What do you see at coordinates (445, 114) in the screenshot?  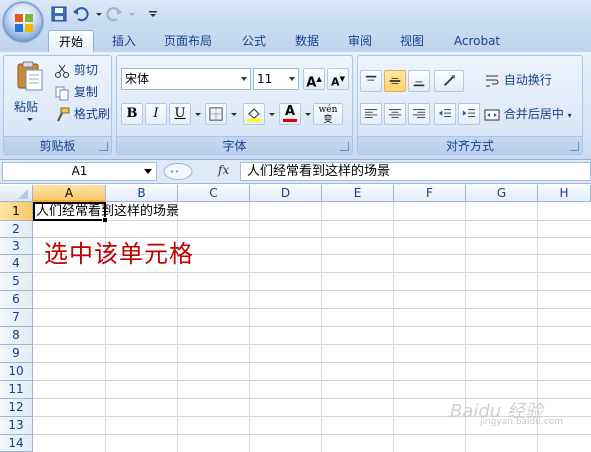 I see `decrease-indent-button` at bounding box center [445, 114].